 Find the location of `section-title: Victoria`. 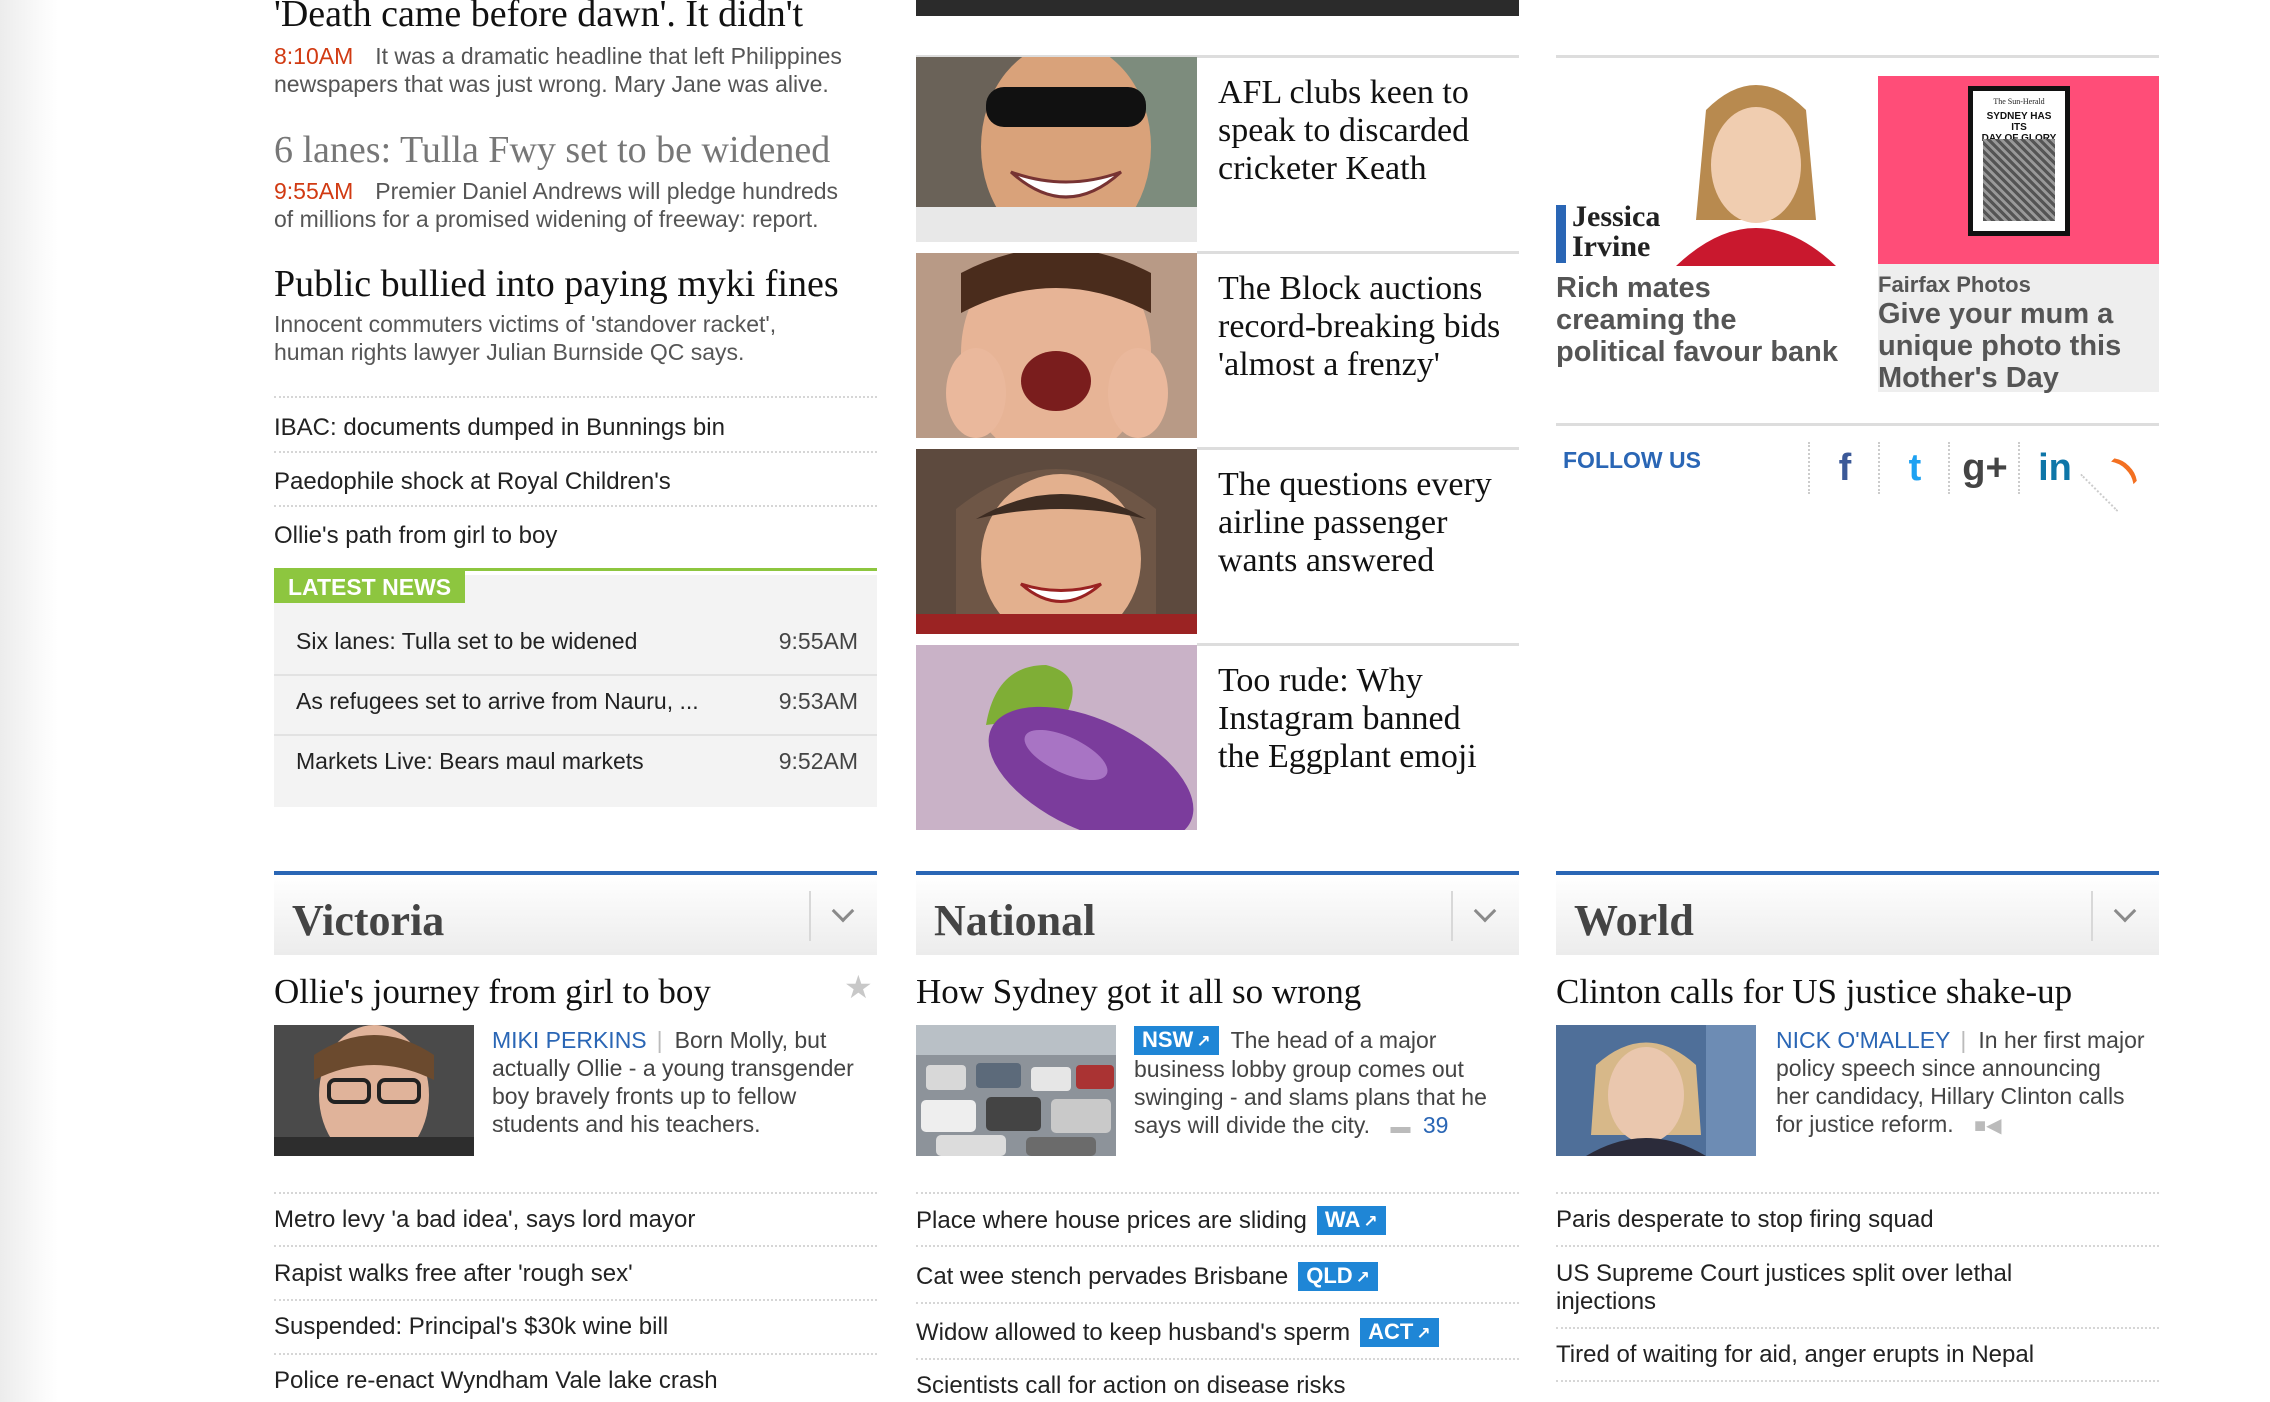

section-title: Victoria is located at coordinates (368, 920).